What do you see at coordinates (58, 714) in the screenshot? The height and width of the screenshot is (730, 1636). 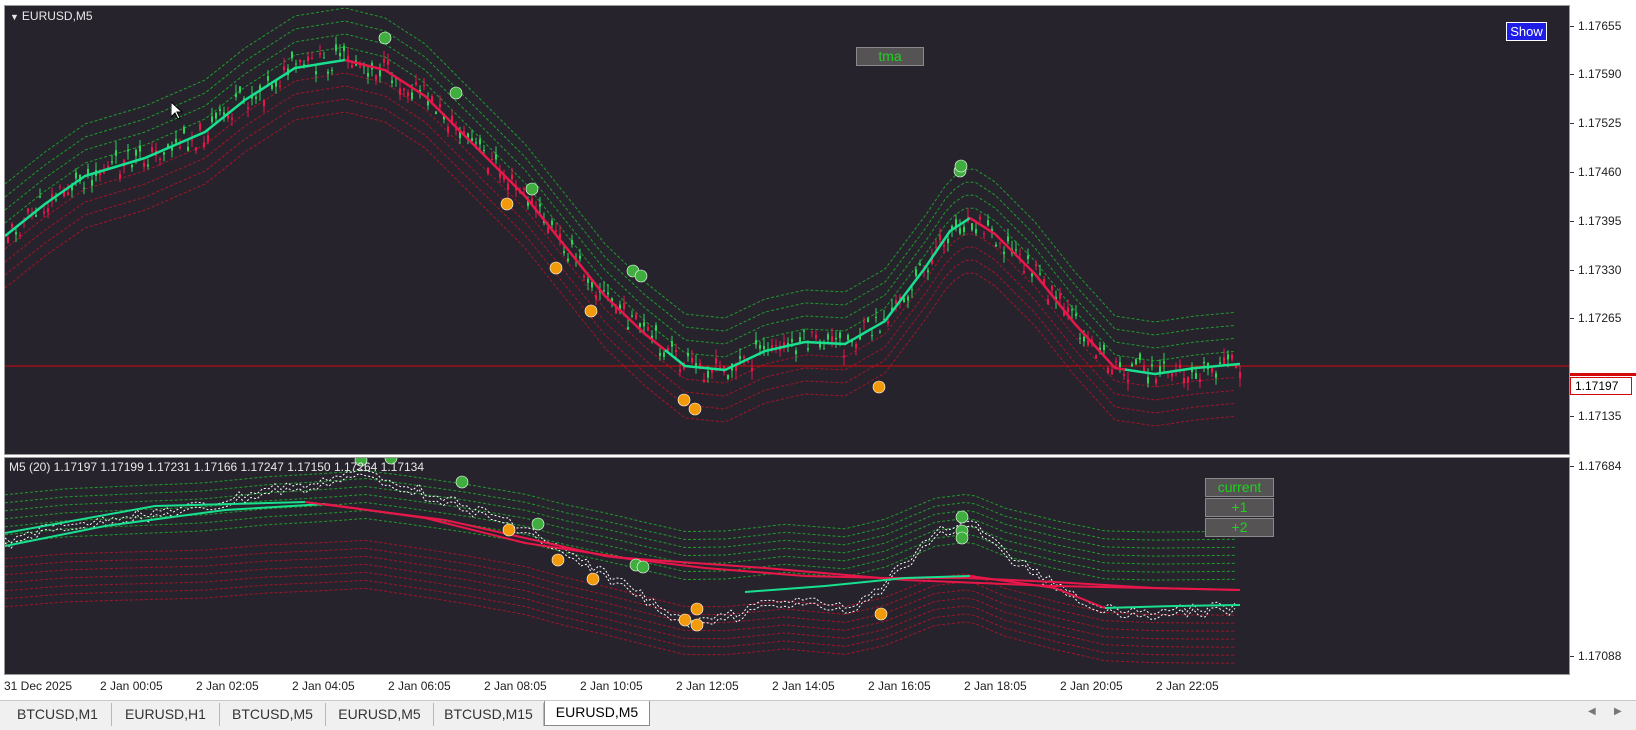 I see `chart-tab: BTCUSD,M1` at bounding box center [58, 714].